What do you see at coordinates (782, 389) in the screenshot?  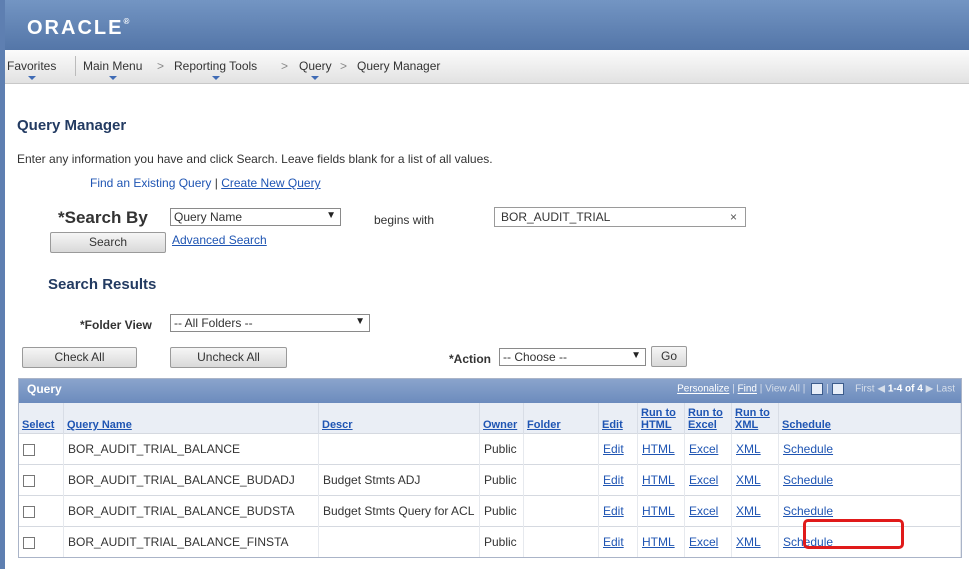 I see `view-all-link: View All` at bounding box center [782, 389].